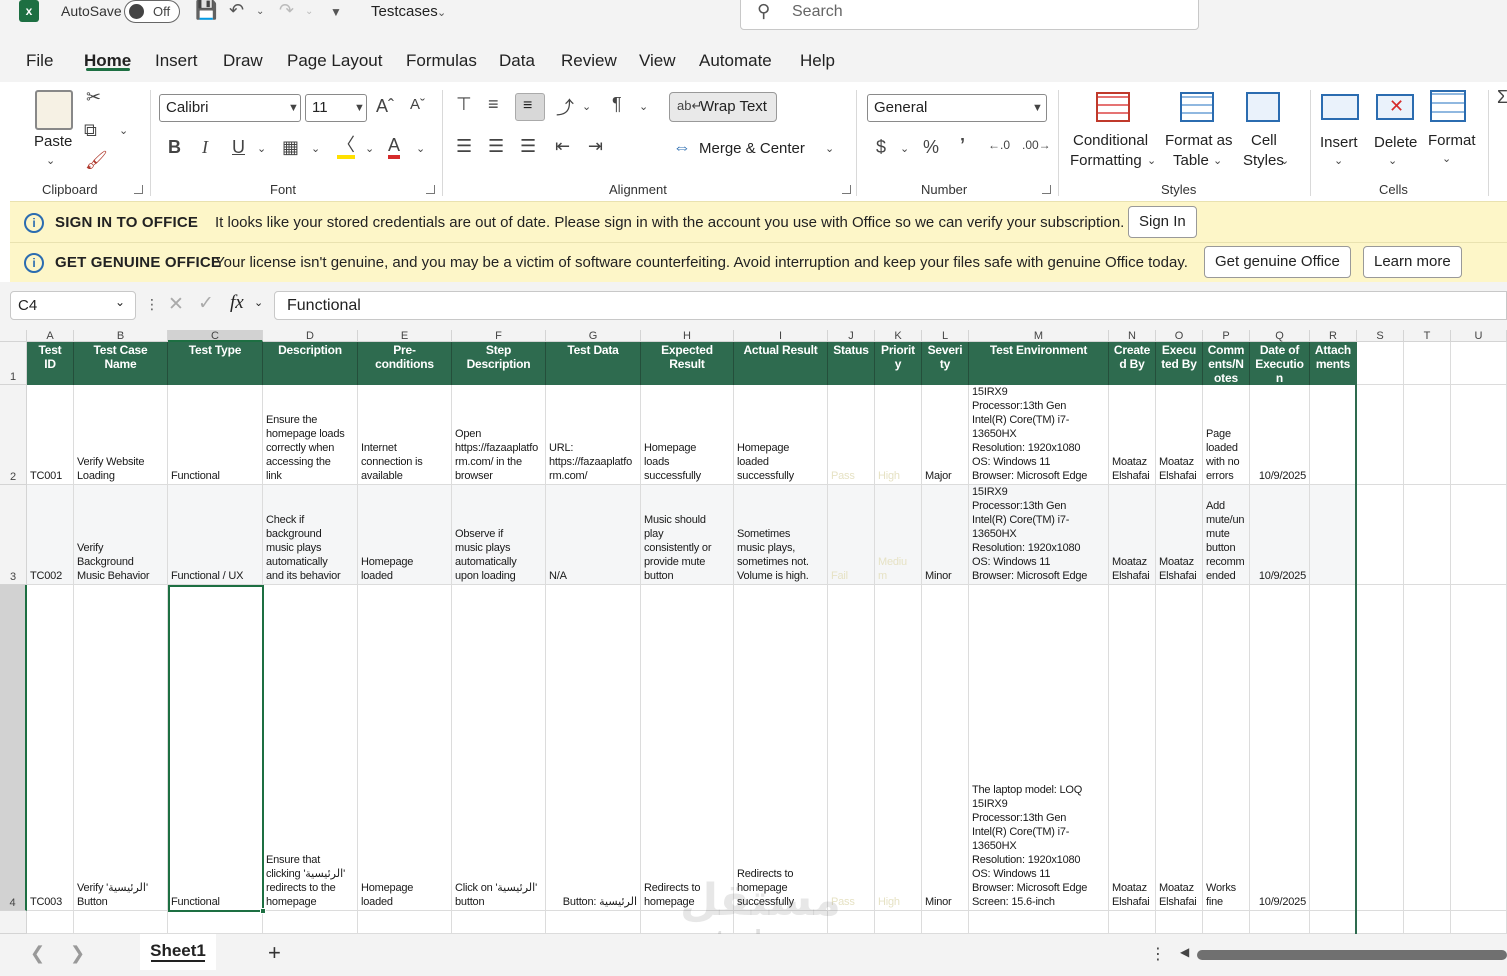  Describe the element at coordinates (1226, 535) in the screenshot. I see `table-cell: Add mute/un mute button recomm ended` at that location.